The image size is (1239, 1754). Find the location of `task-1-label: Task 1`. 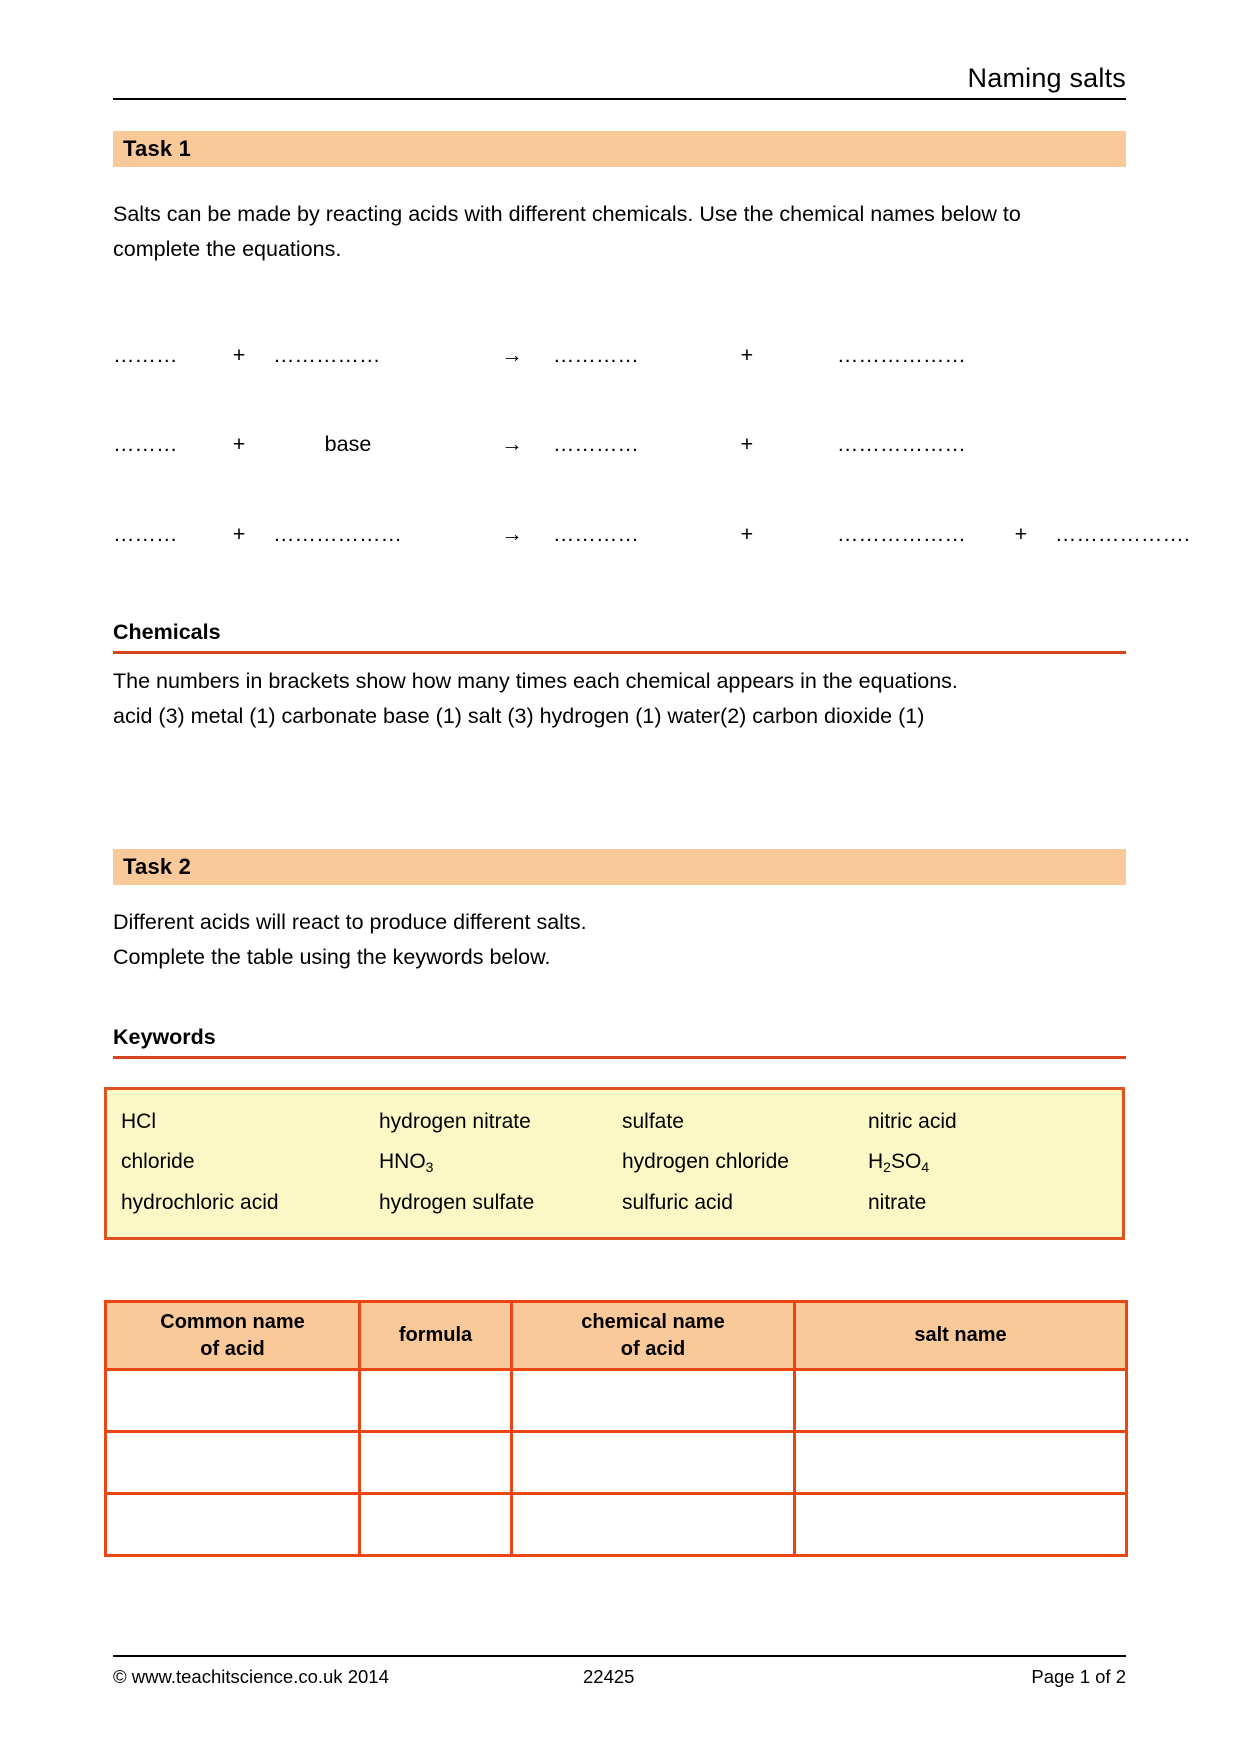

task-1-label: Task 1 is located at coordinates (157, 148).